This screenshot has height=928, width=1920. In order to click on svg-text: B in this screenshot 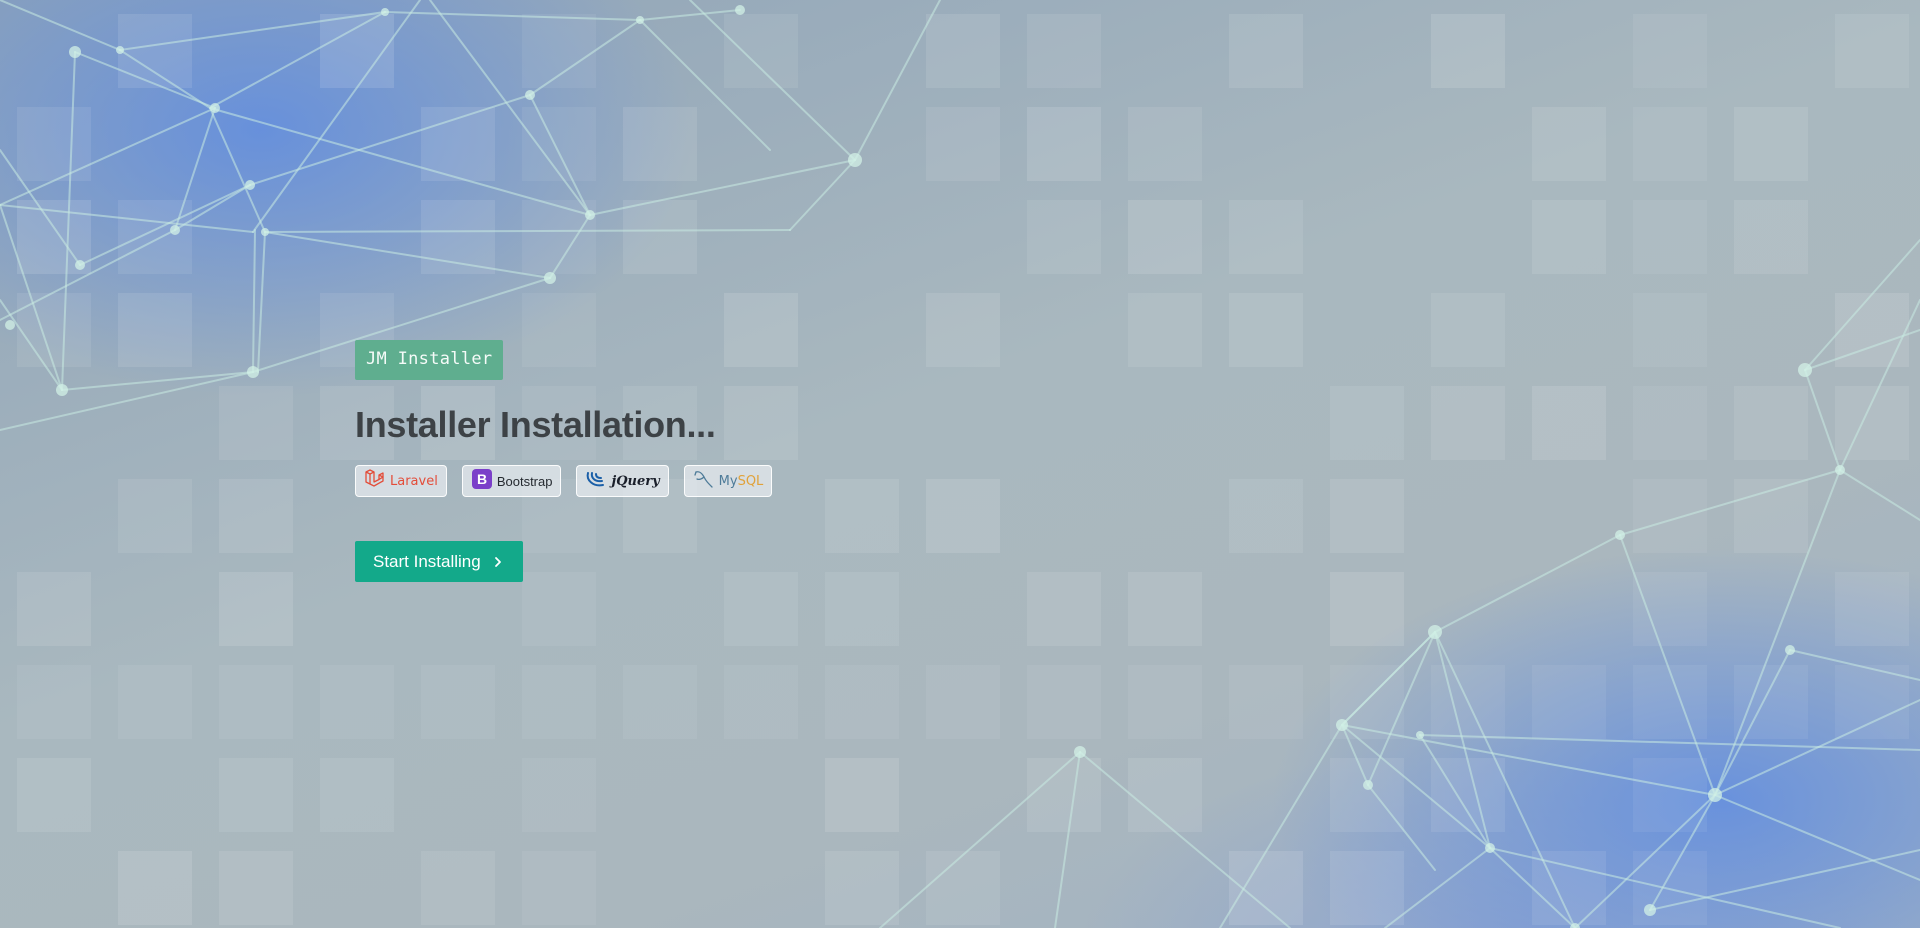, I will do `click(482, 479)`.